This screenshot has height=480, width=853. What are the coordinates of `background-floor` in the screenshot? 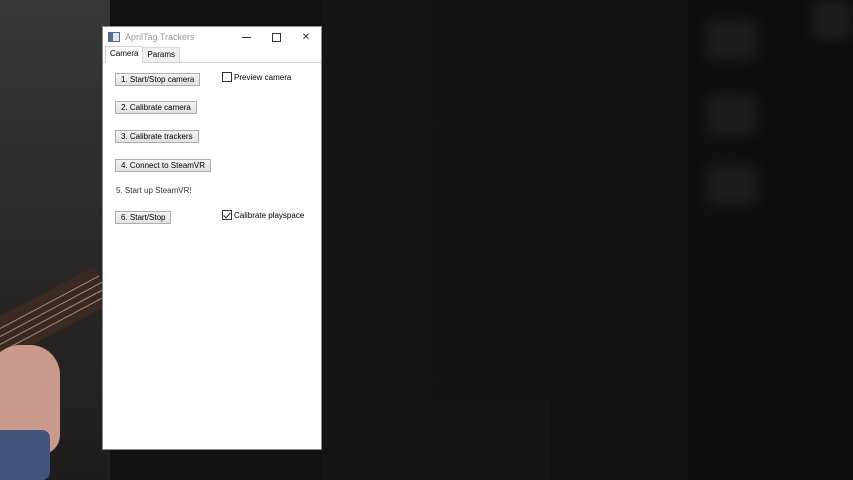 It's located at (440, 440).